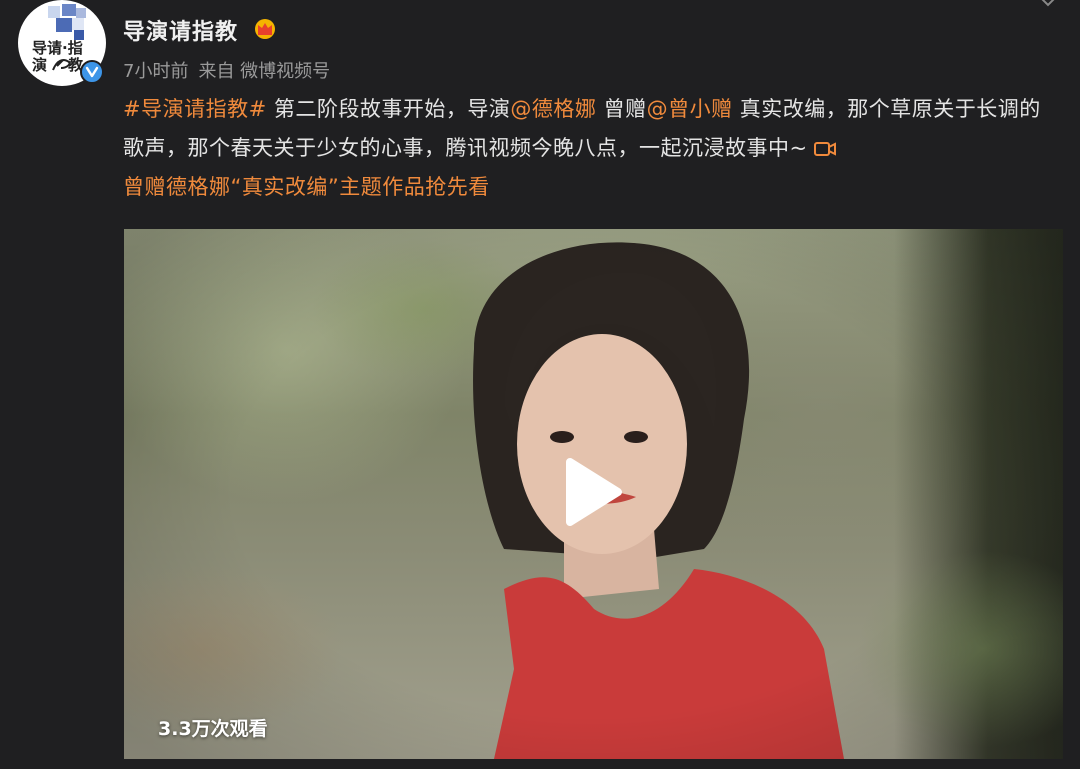 The image size is (1080, 769). I want to click on avatar-text-top: 导请·指, so click(57, 48).